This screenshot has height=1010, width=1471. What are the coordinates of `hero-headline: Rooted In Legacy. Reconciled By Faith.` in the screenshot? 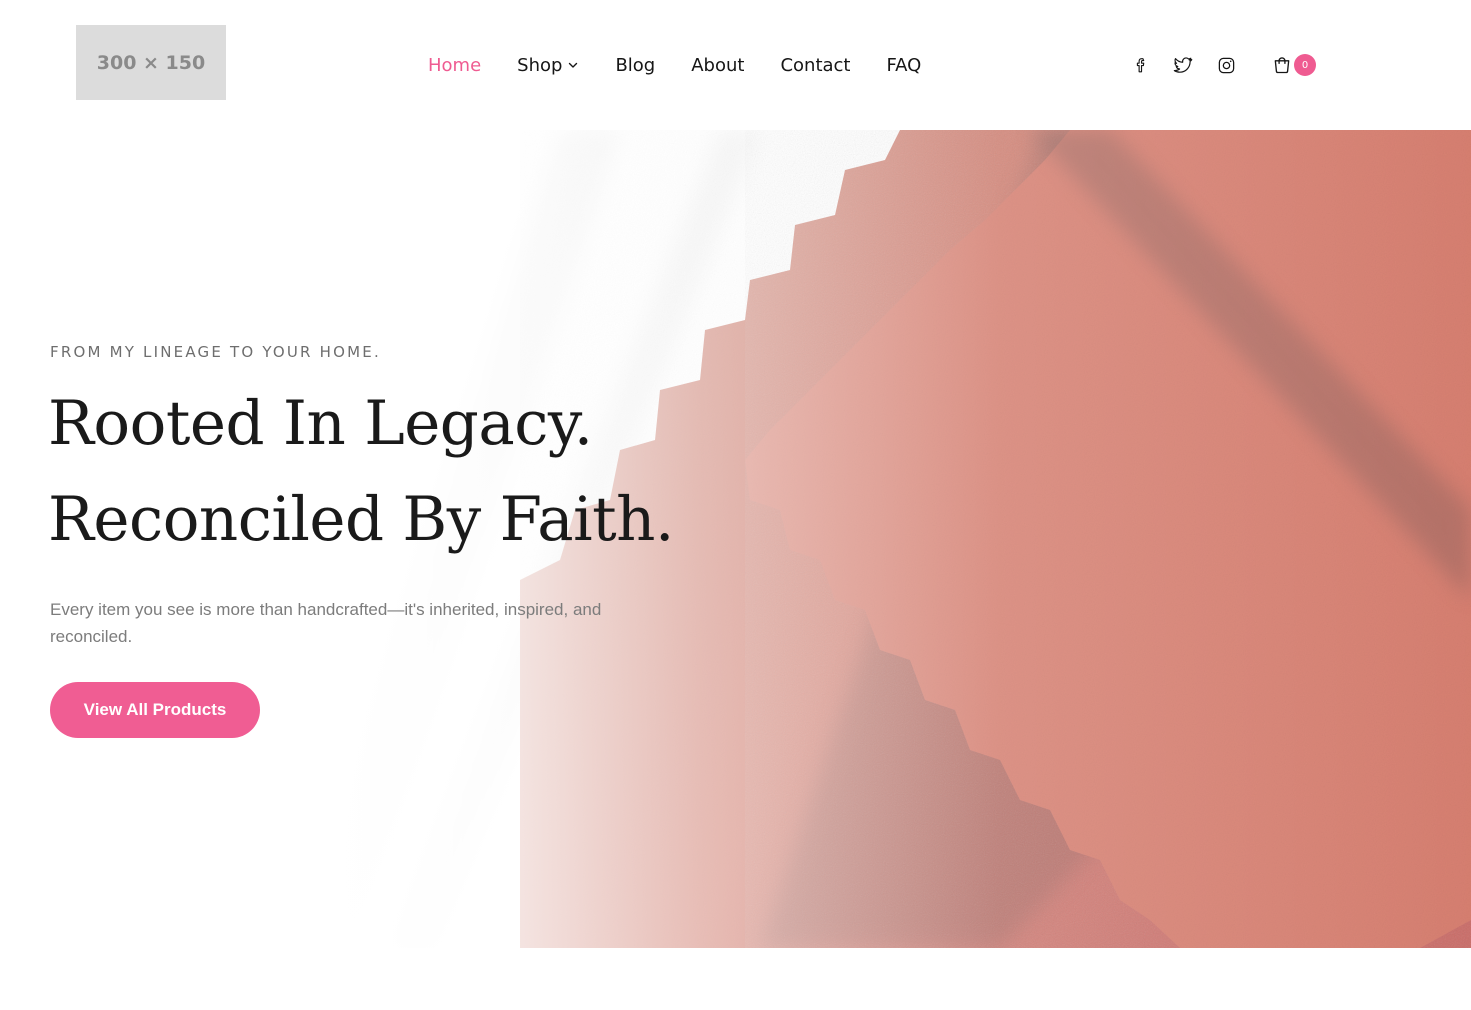 It's located at (398, 472).